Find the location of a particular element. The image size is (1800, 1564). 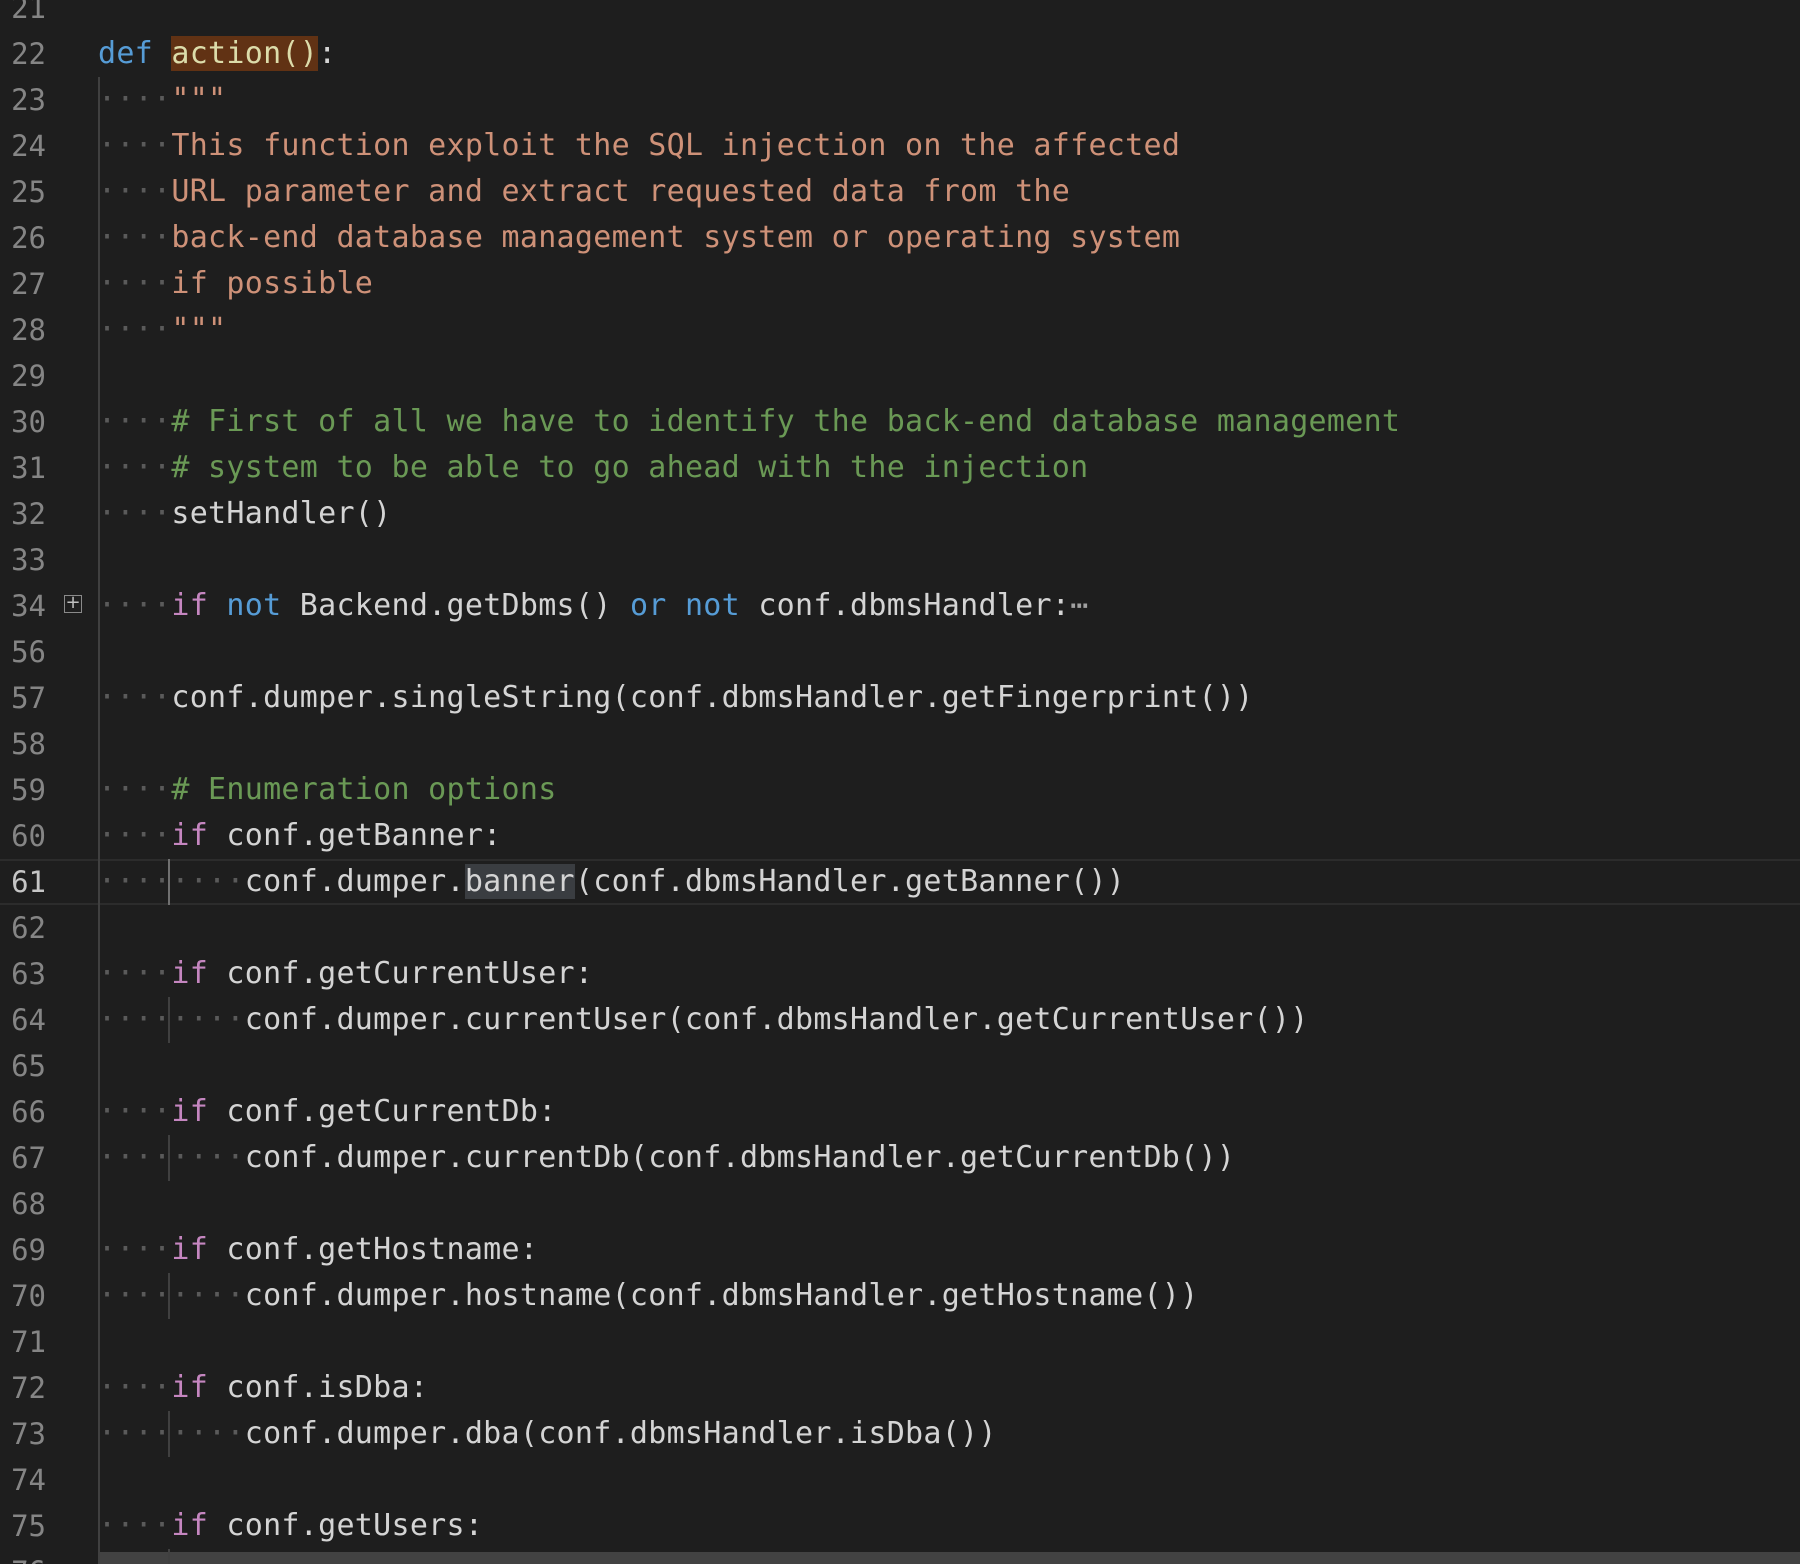

code-text: ····if conf.getUsers: is located at coordinates (290, 1526).